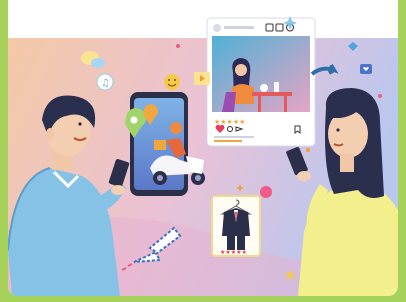  Describe the element at coordinates (261, 82) in the screenshot. I see `social-post-card: ★★★★★` at that location.